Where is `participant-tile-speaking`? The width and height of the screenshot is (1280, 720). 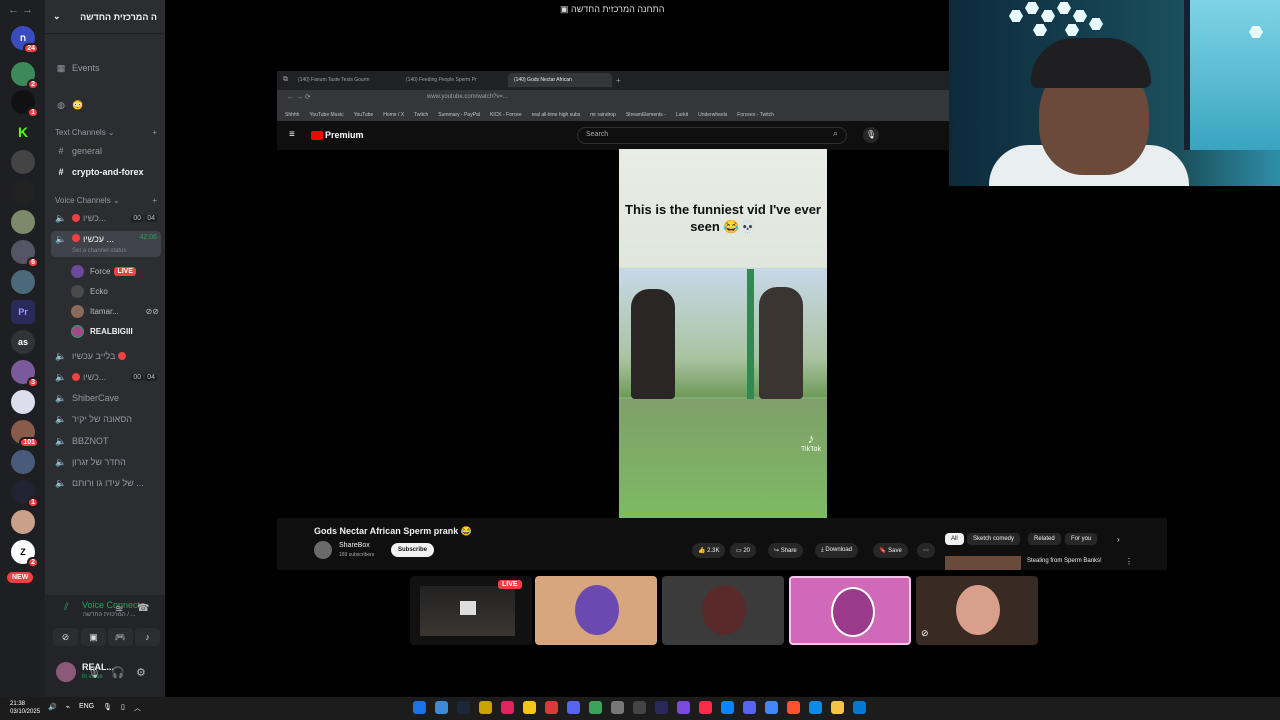
participant-tile-speaking is located at coordinates (850, 610).